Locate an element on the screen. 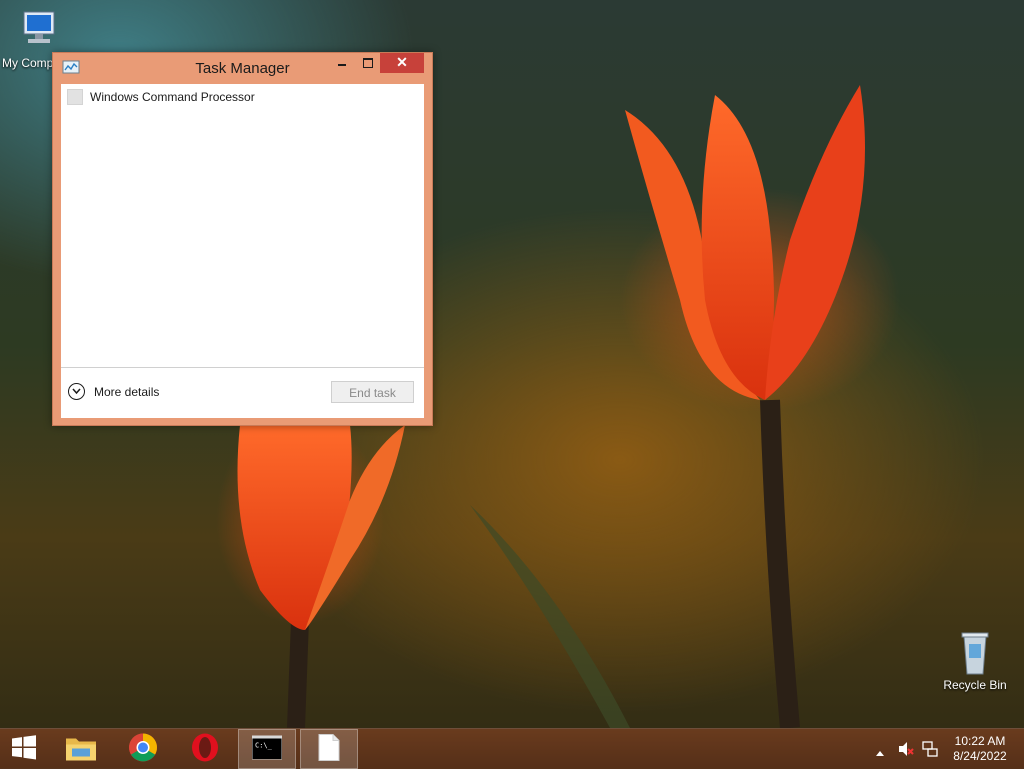  clock-date: 8/24/2022 is located at coordinates (980, 756).